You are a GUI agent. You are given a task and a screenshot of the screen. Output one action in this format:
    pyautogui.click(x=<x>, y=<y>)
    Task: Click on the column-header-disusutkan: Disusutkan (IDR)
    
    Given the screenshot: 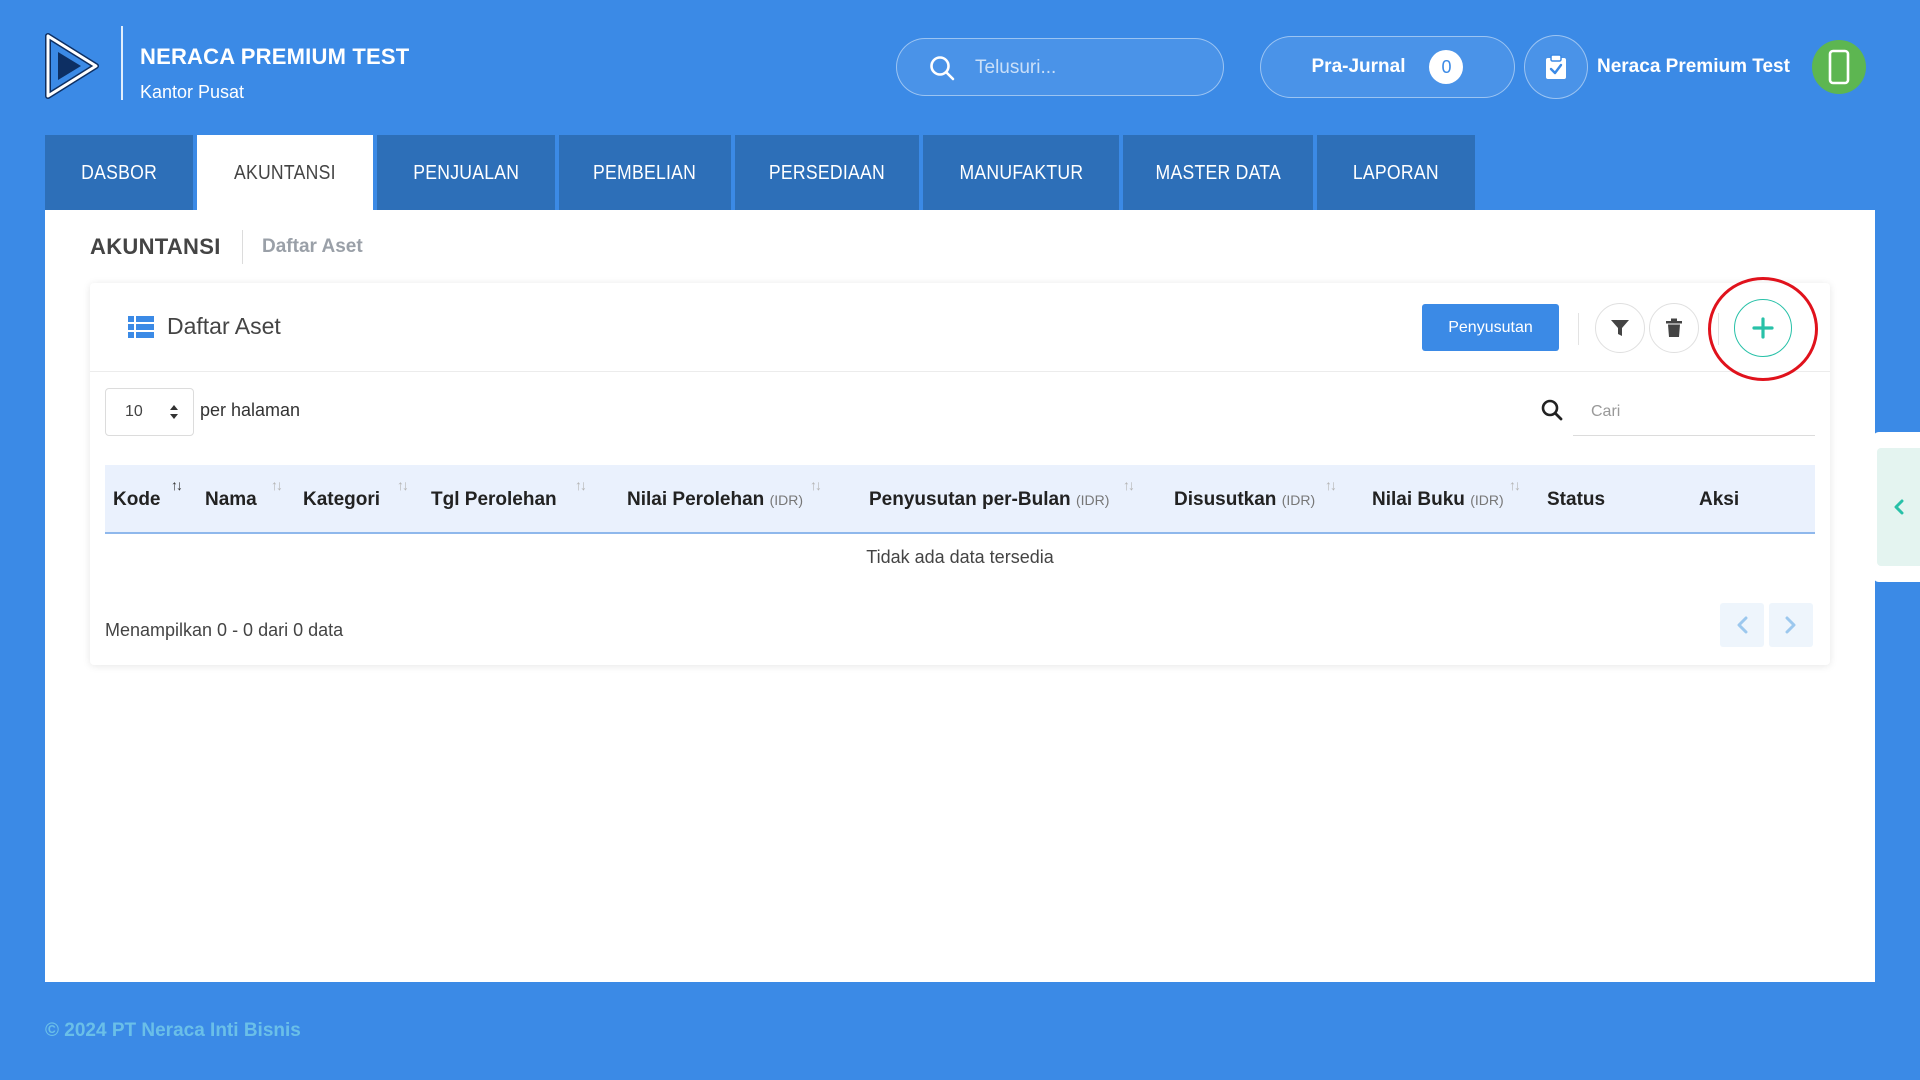 What is the action you would take?
    pyautogui.click(x=1244, y=500)
    